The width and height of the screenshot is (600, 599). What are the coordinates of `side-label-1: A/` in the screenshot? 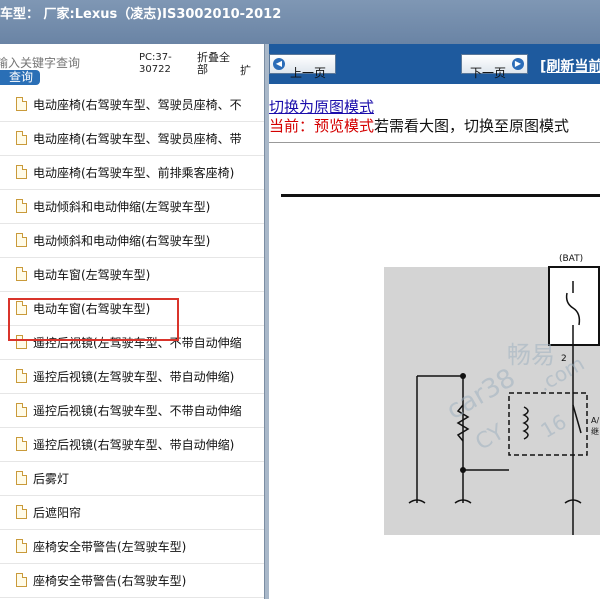 It's located at (595, 420).